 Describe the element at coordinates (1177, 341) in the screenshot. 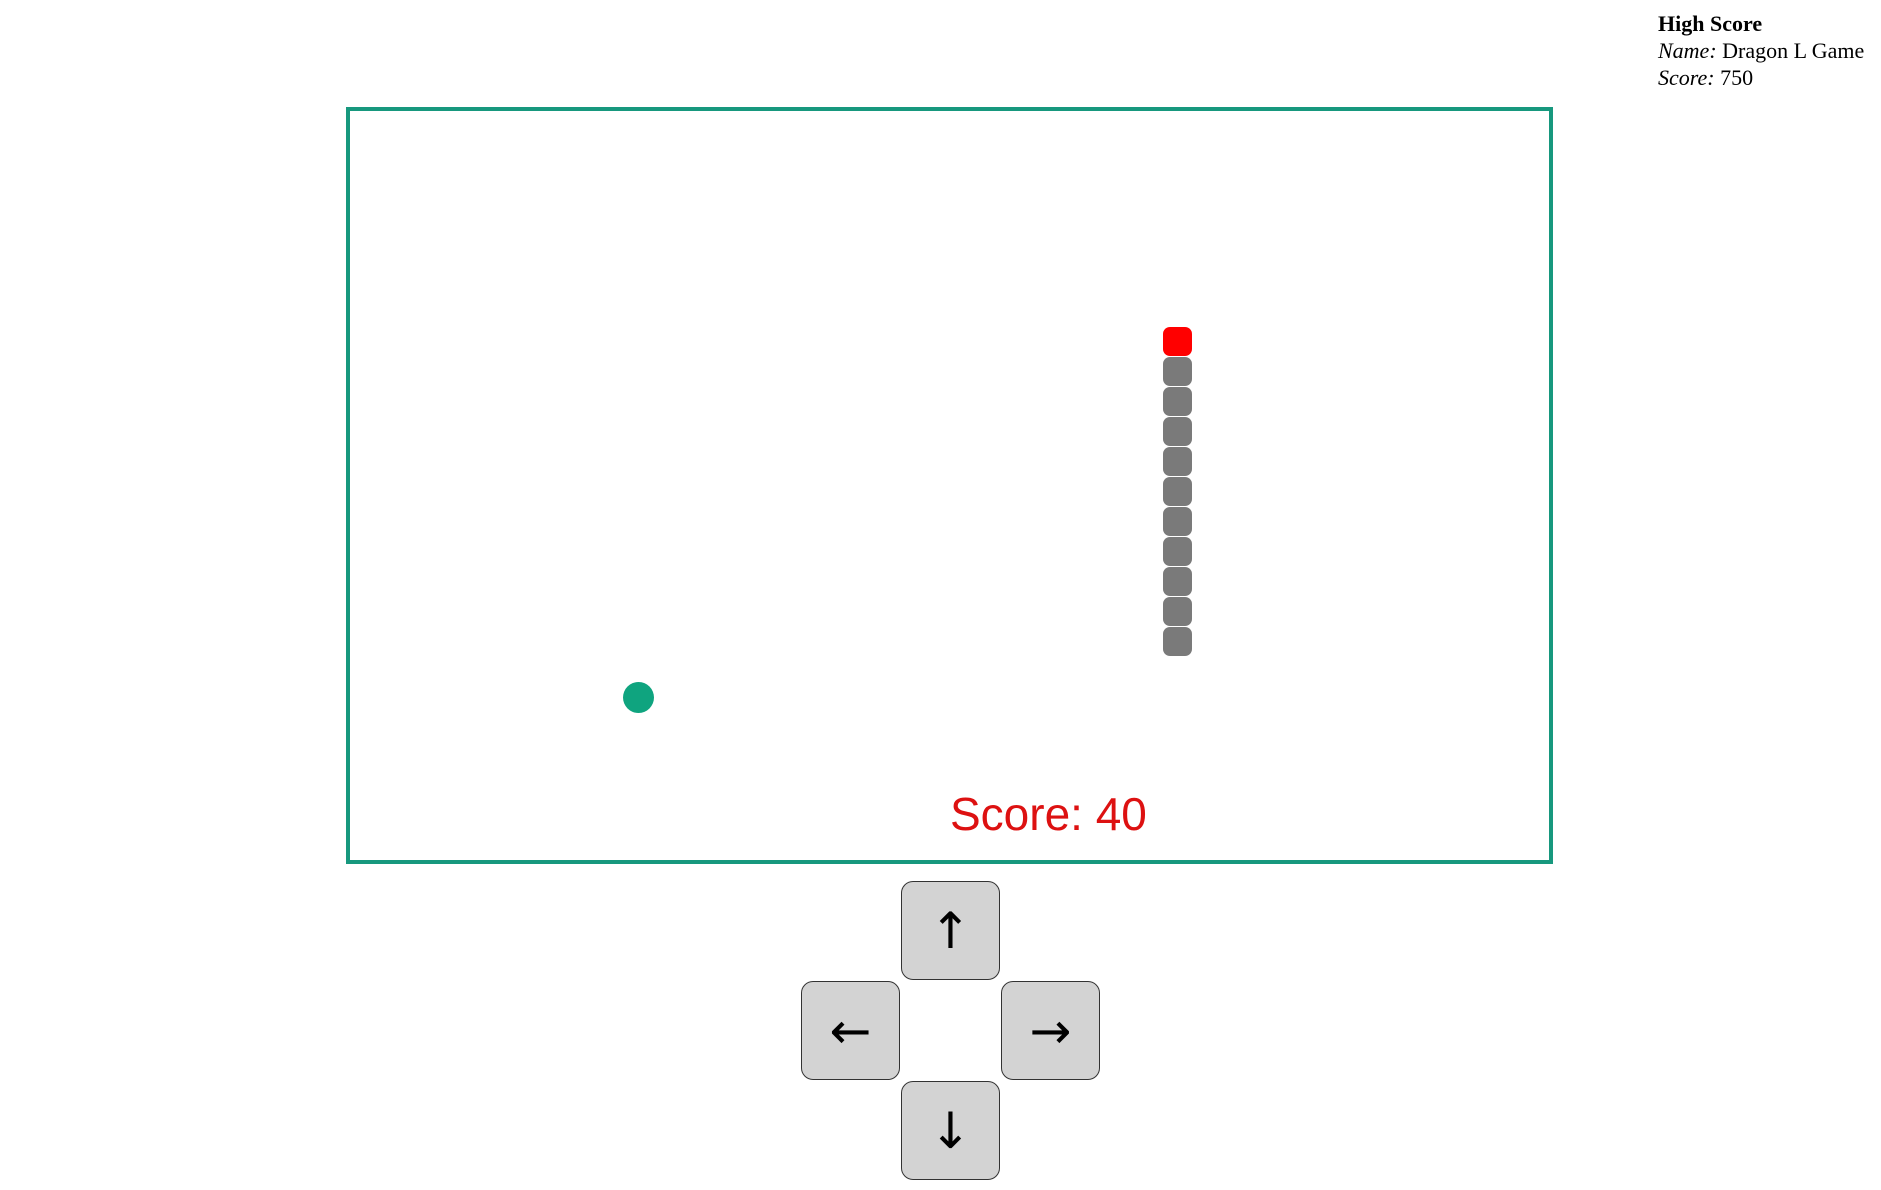

I see `snake-head` at that location.